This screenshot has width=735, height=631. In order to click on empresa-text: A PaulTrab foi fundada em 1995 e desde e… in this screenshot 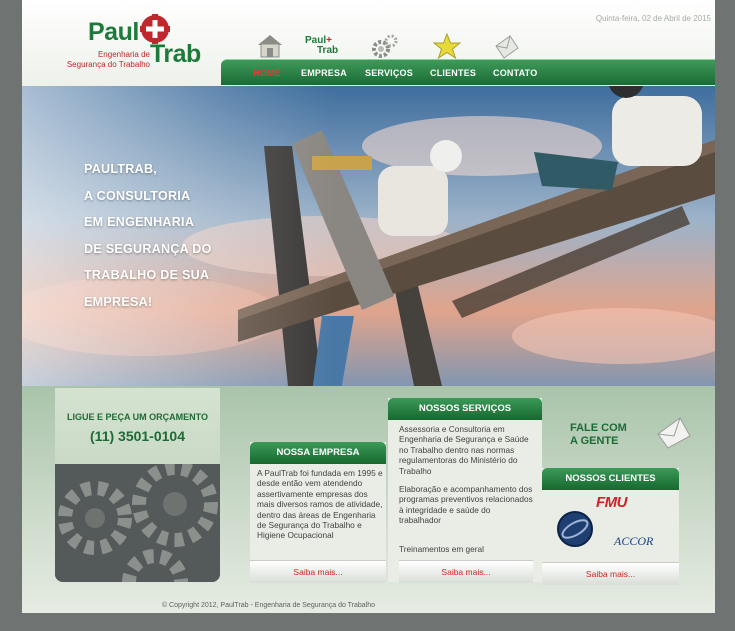, I will do `click(320, 504)`.